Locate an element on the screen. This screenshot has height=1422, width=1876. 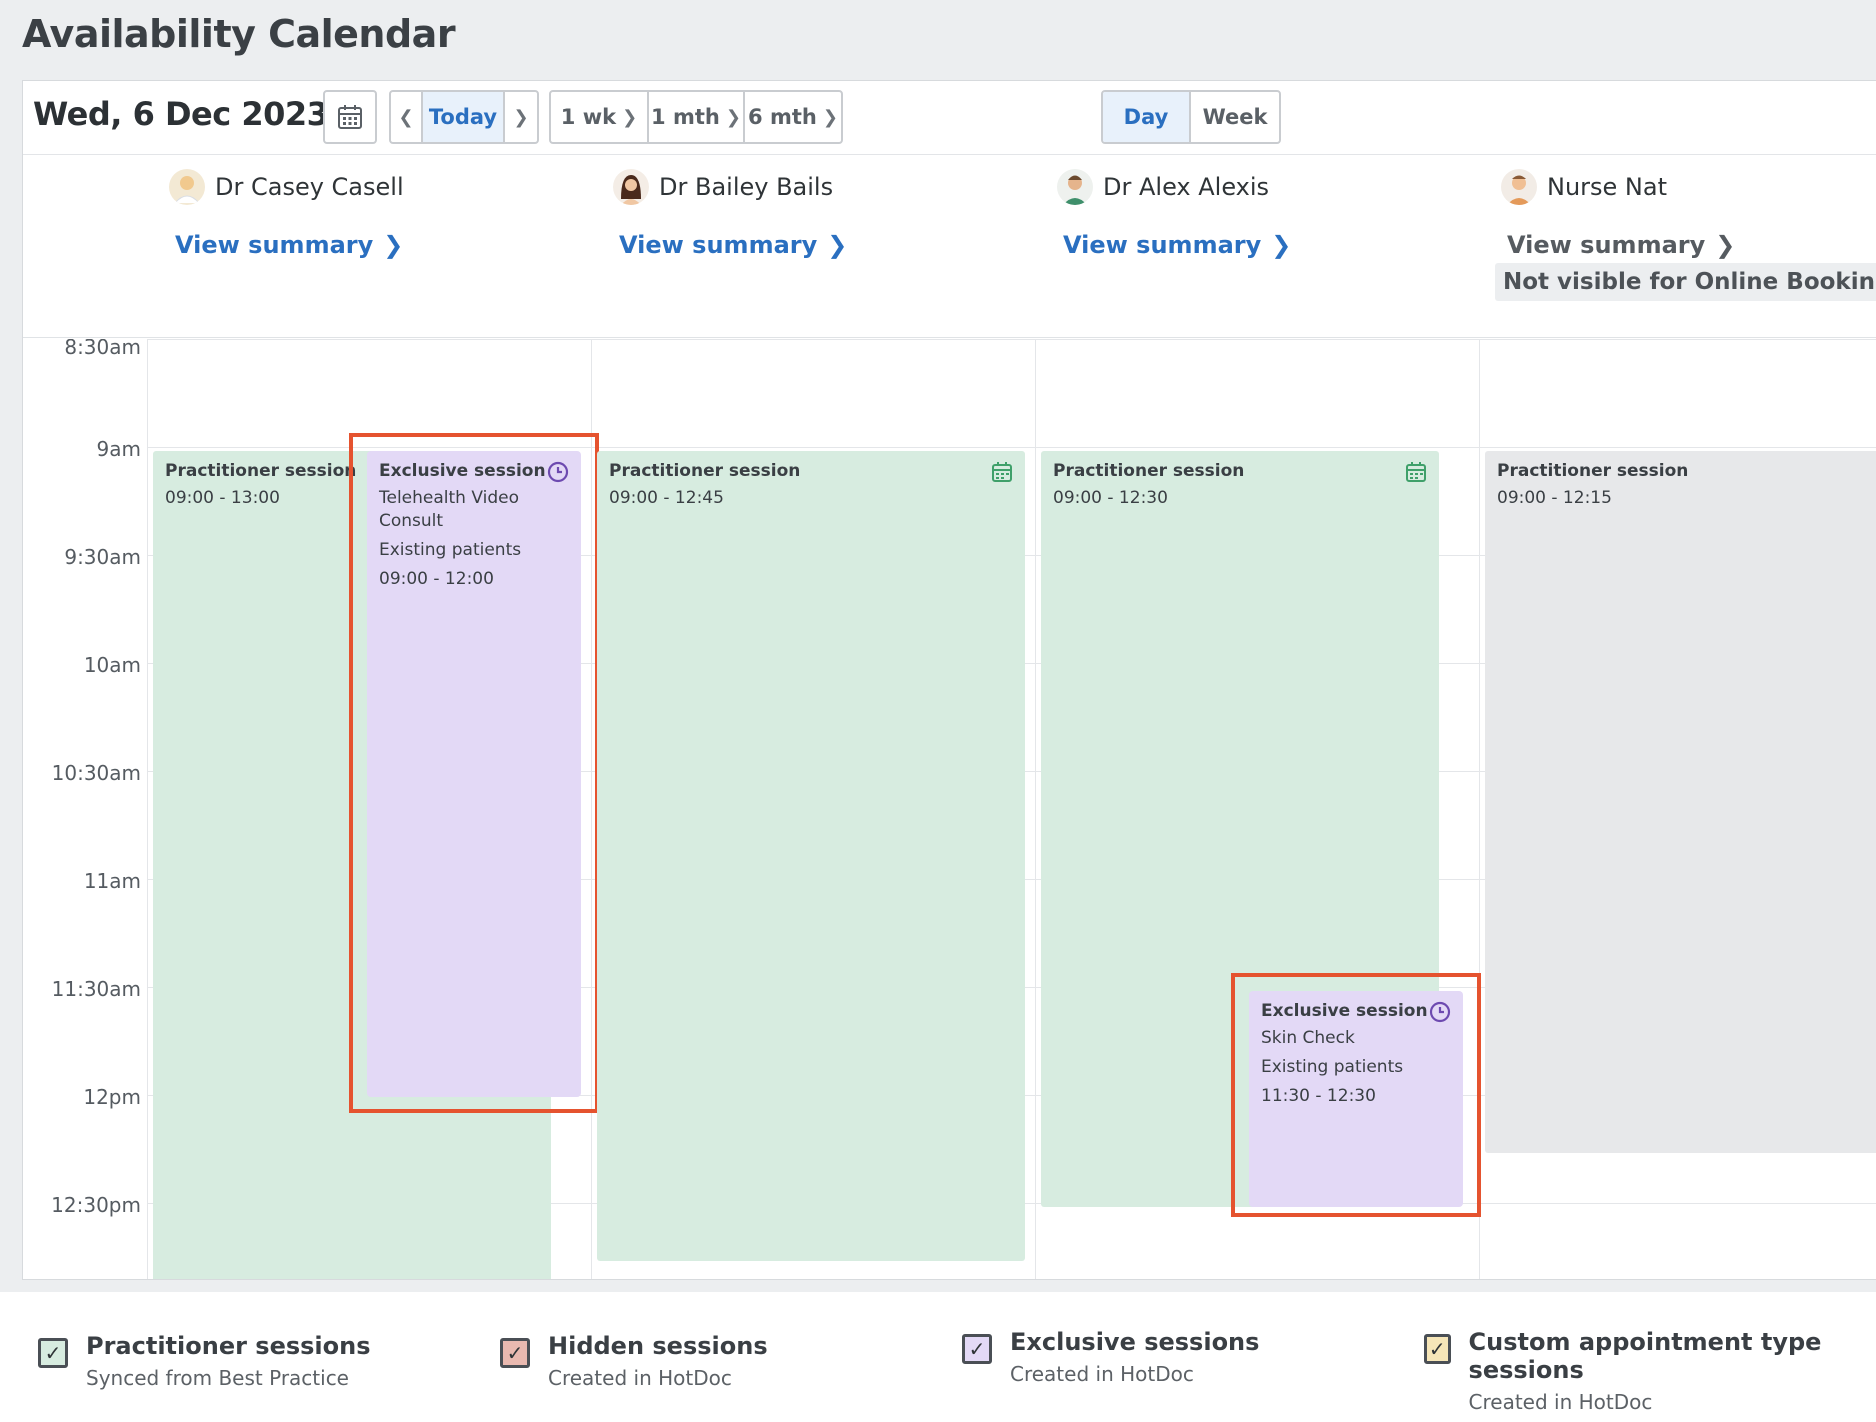
jump-1wk-label: 1 wk is located at coordinates (588, 117).